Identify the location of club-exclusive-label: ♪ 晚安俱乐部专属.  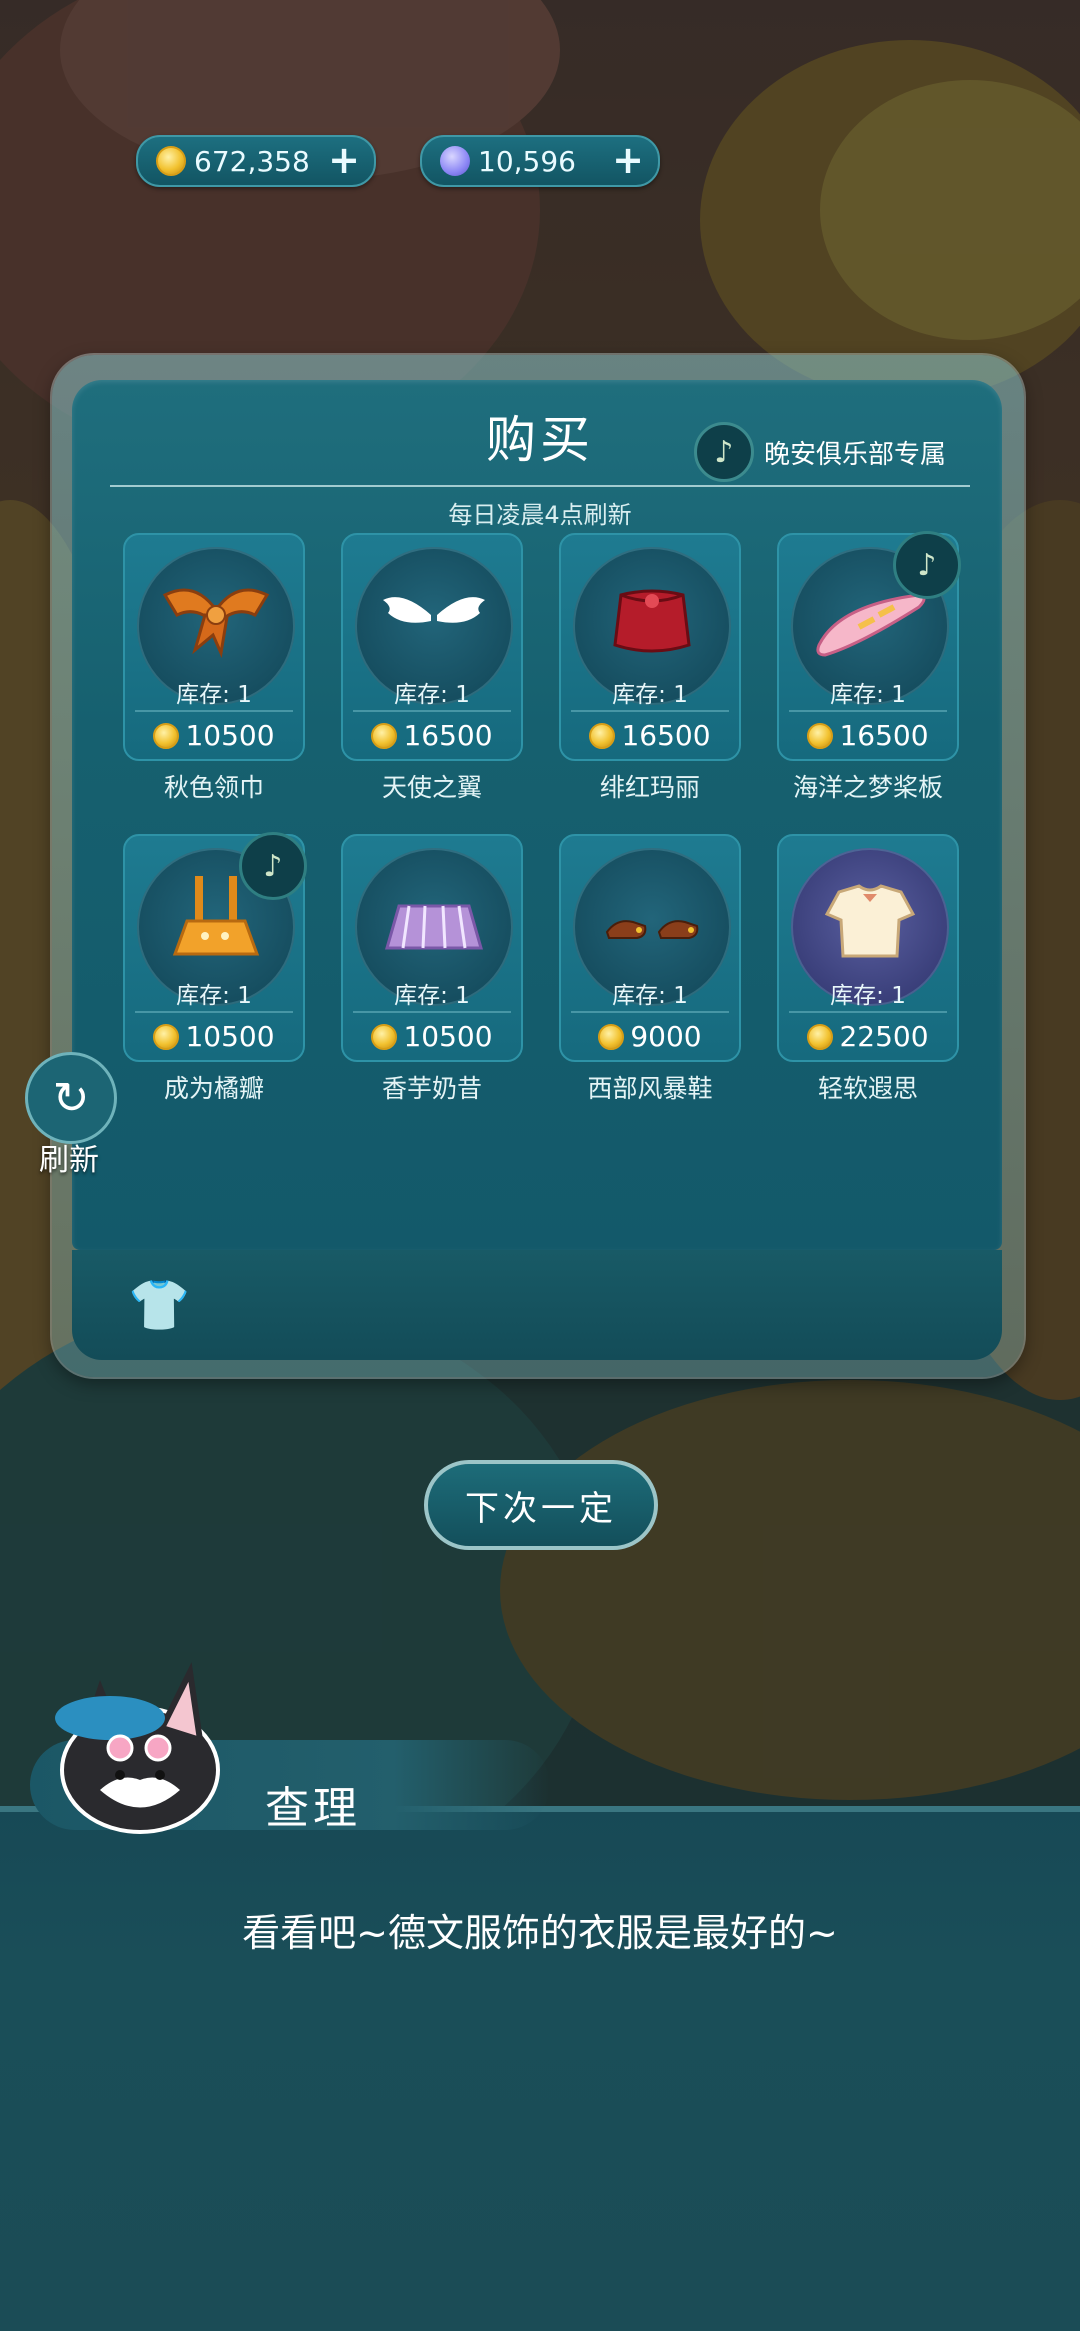
(820, 452).